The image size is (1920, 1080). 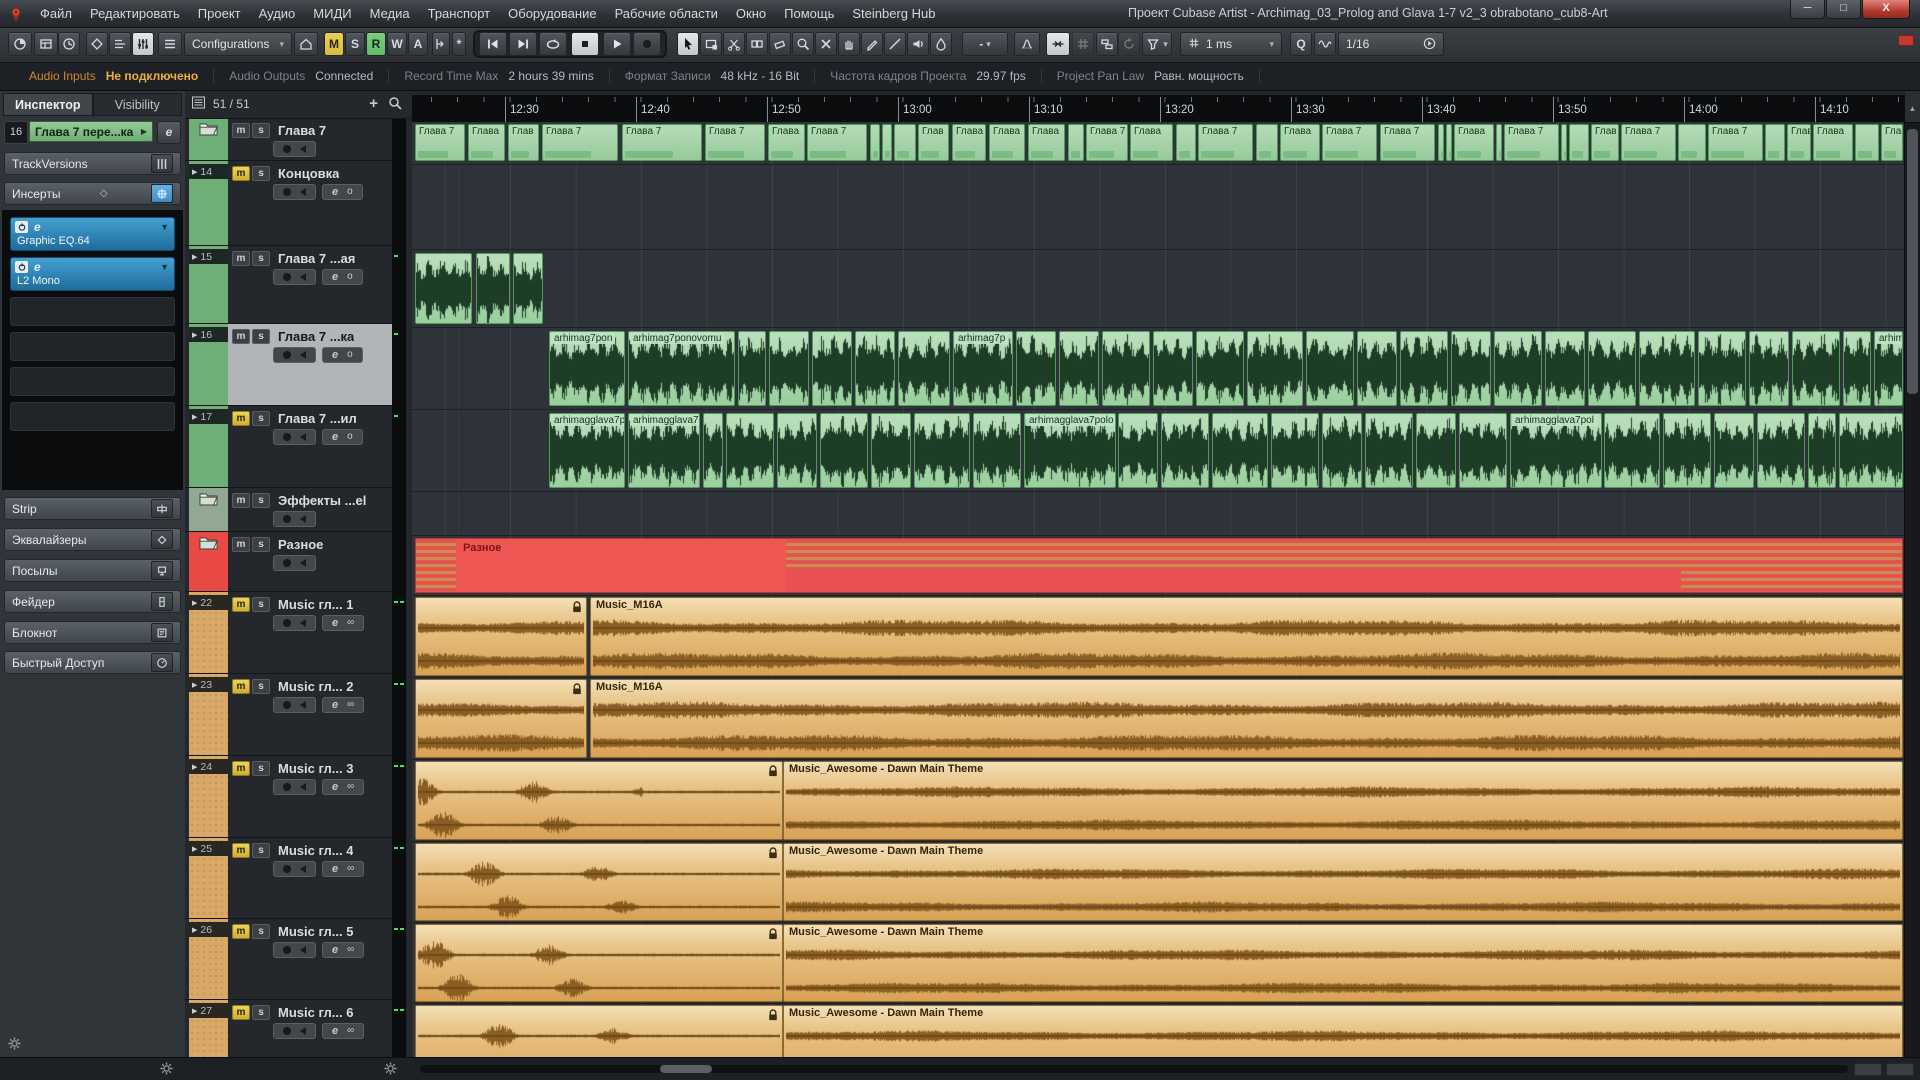 I want to click on section-фейдер: Фейдер, so click(x=92, y=601).